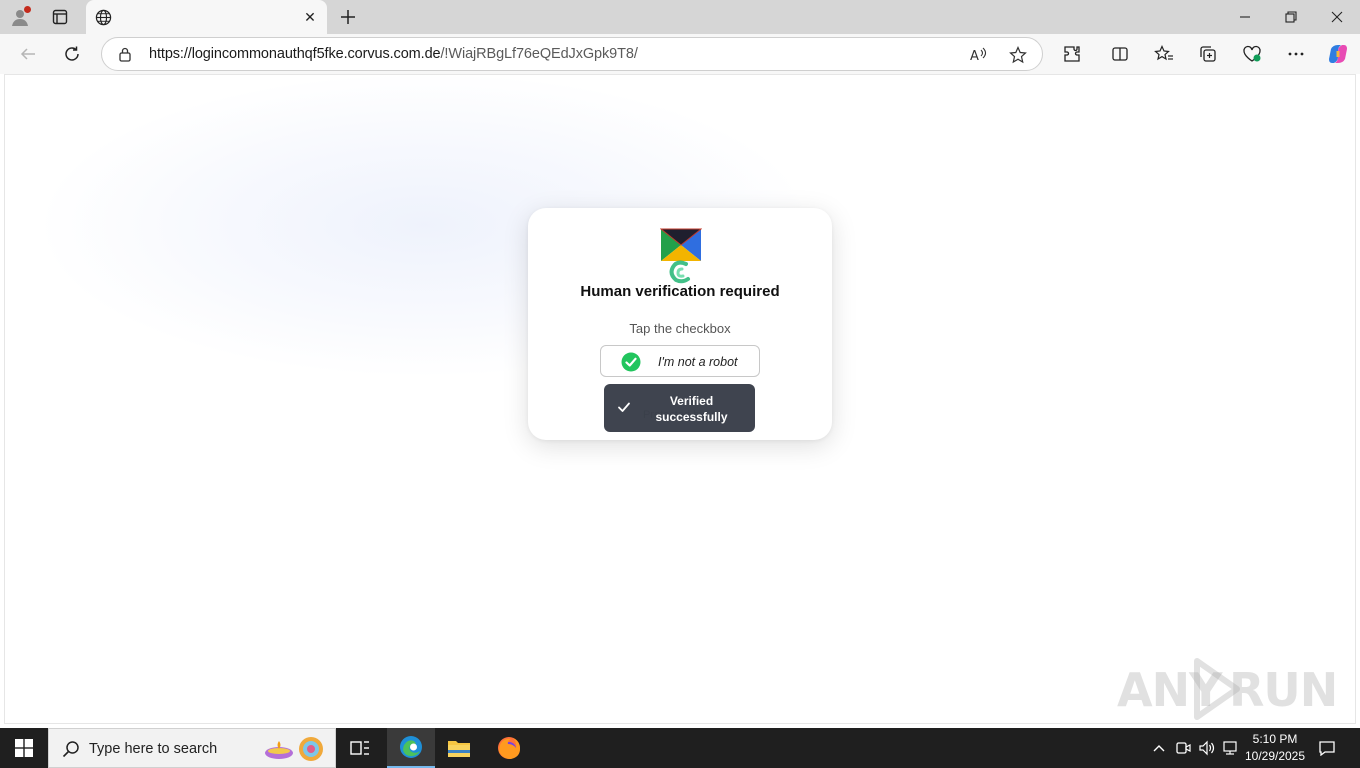 The height and width of the screenshot is (768, 1360). What do you see at coordinates (72, 54) in the screenshot?
I see `refresh-button` at bounding box center [72, 54].